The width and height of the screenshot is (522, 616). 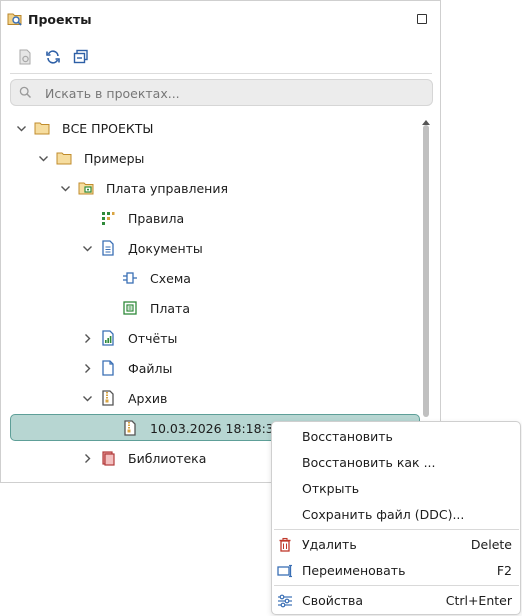 I want to click on tree-item-label: Файлы, so click(x=150, y=368).